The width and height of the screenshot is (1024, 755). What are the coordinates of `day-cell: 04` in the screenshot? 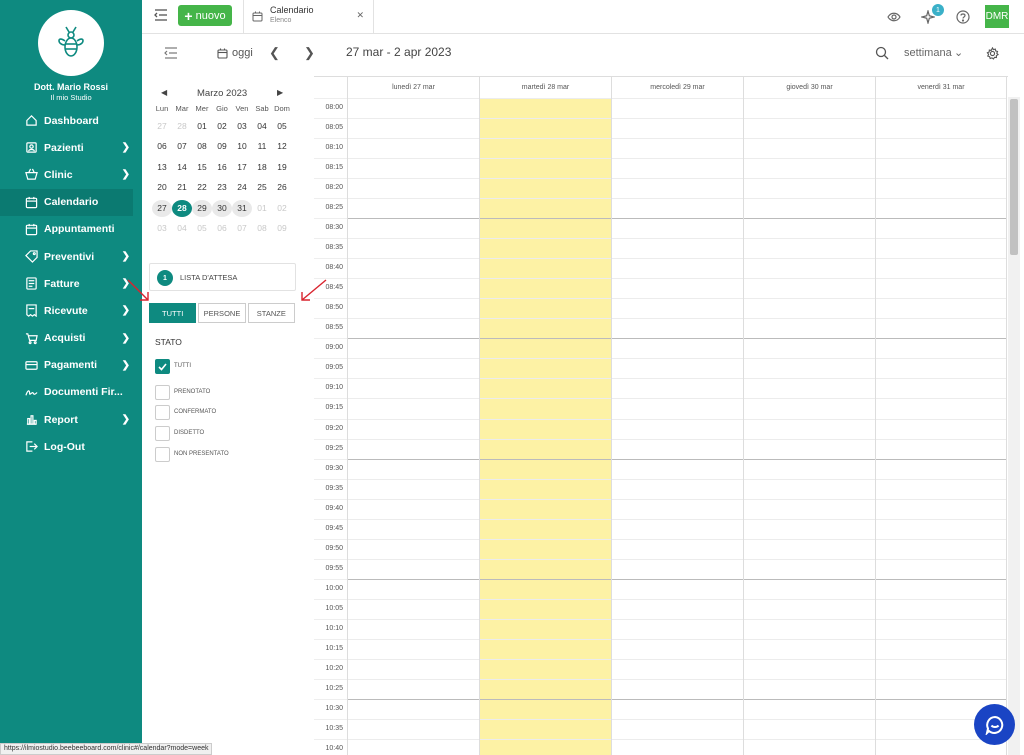 It's located at (262, 126).